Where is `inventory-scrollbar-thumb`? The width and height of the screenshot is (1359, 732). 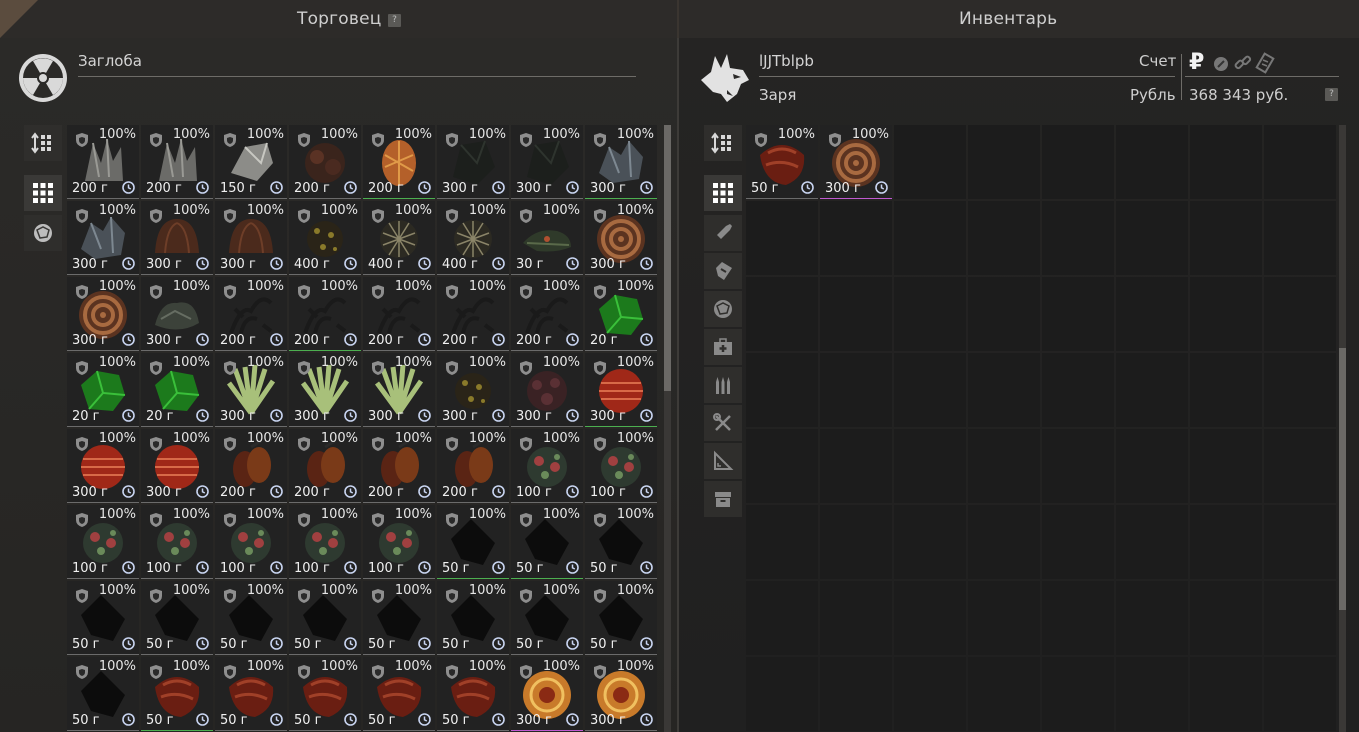 inventory-scrollbar-thumb is located at coordinates (1342, 479).